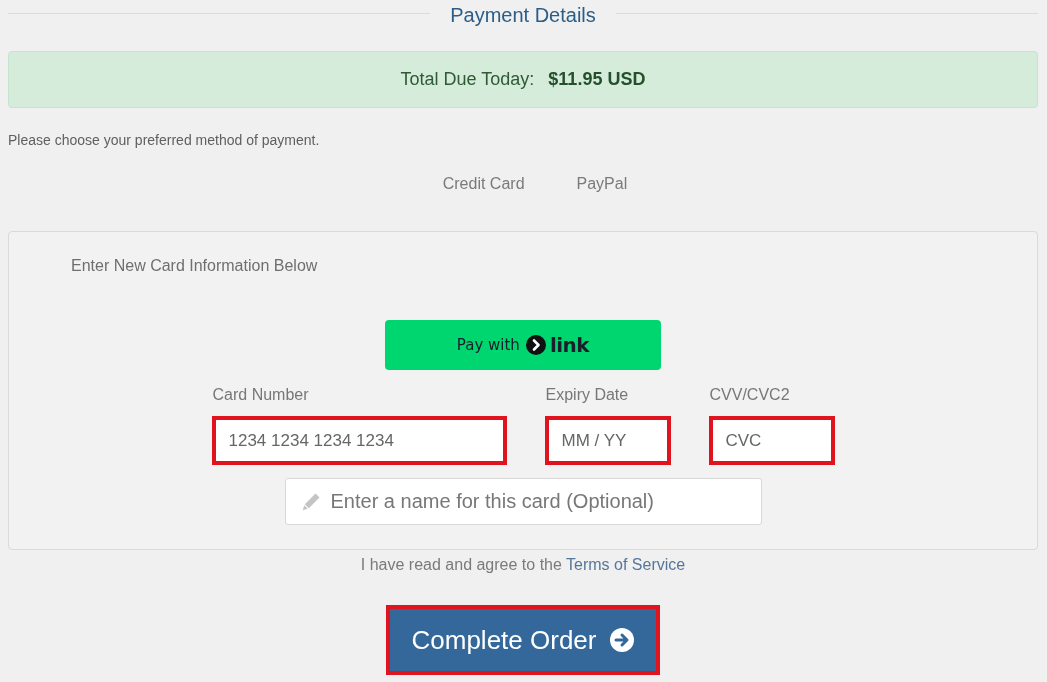 The image size is (1047, 682). I want to click on card-name-field: Enter a name for this card (Optional), so click(523, 501).